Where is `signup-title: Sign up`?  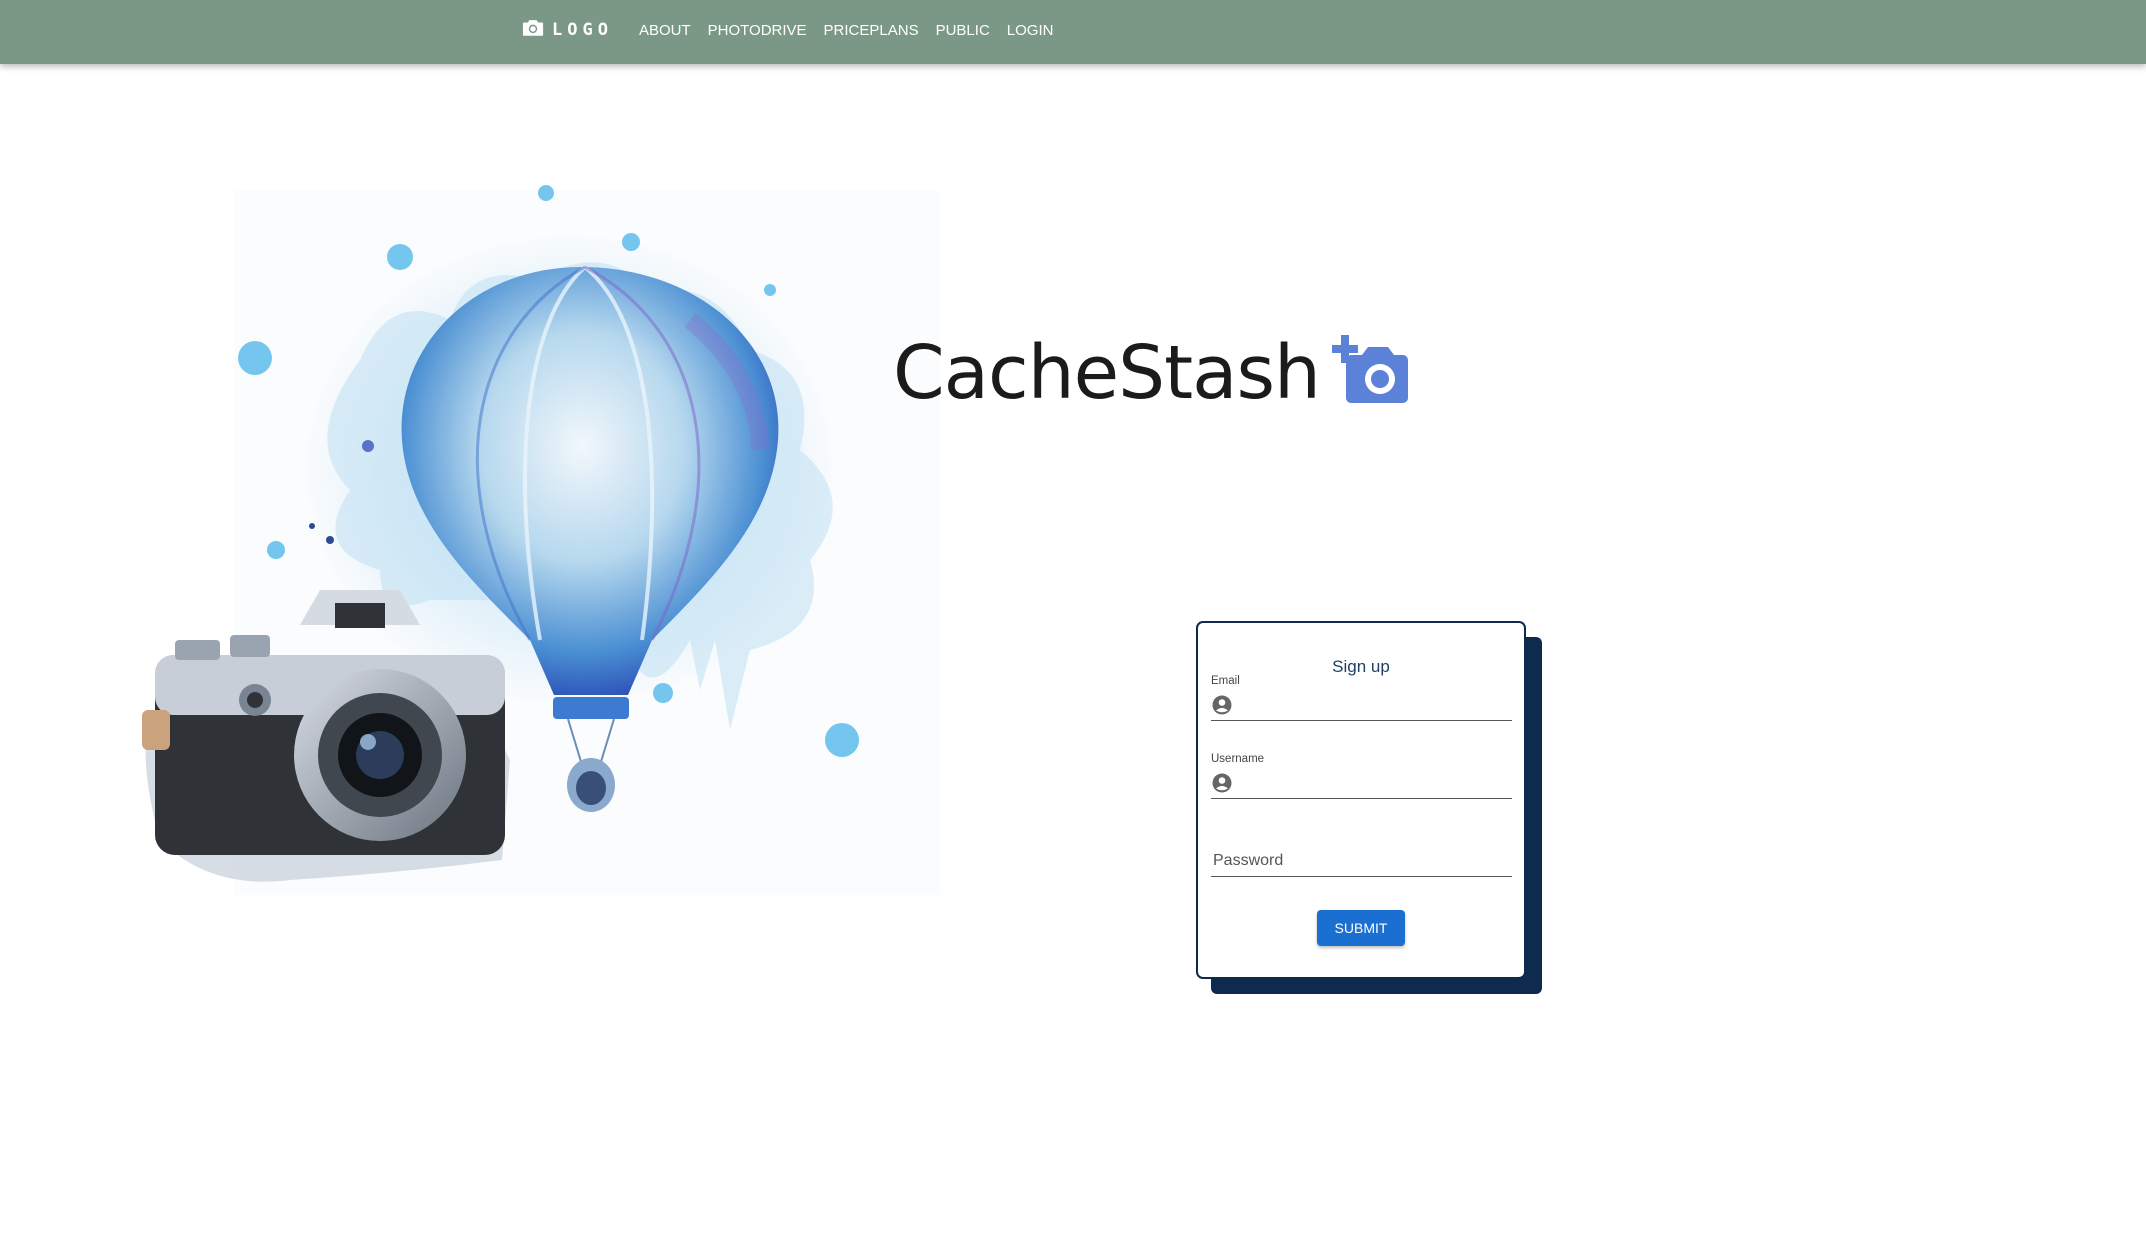
signup-title: Sign up is located at coordinates (1361, 666).